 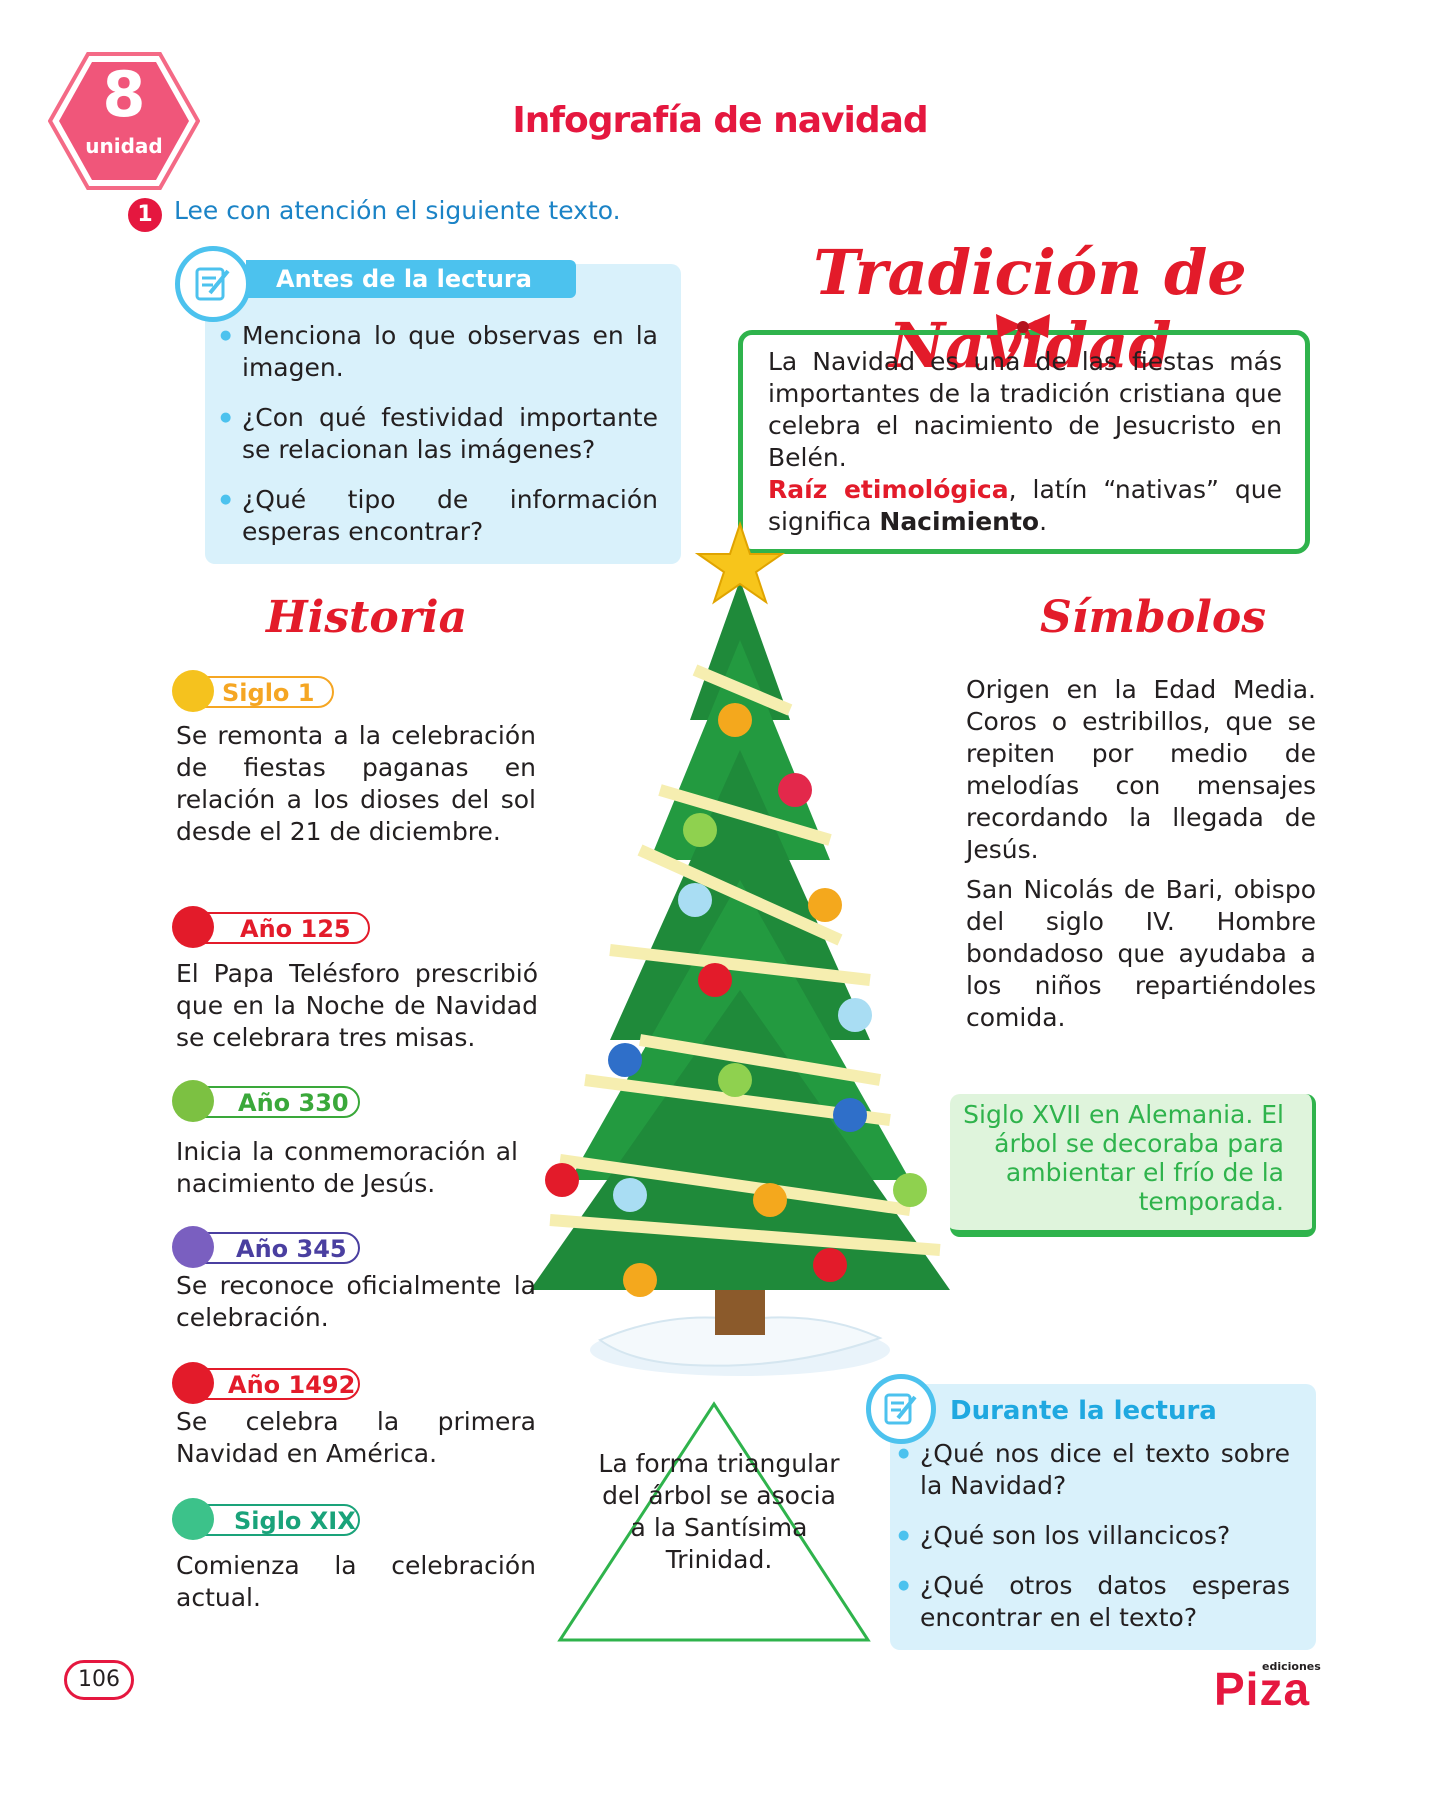 I want to click on page-number: 106, so click(x=99, y=1680).